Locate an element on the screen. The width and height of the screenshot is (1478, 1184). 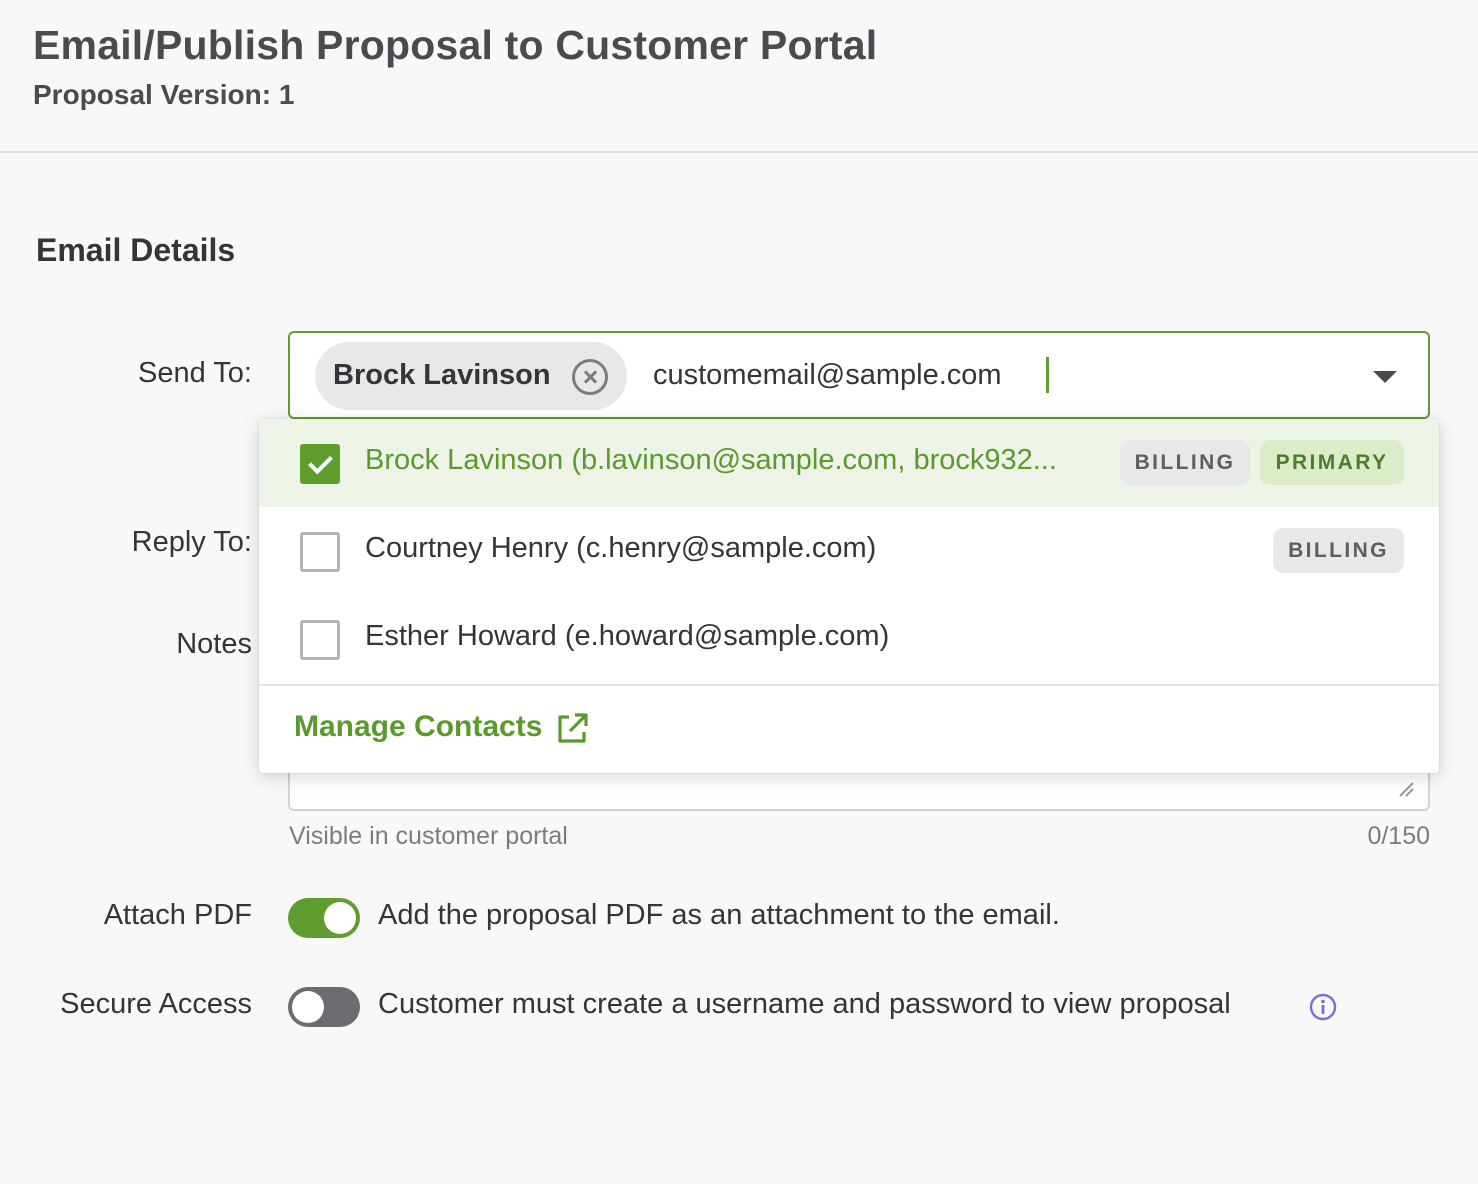
info-icon is located at coordinates (1323, 1007).